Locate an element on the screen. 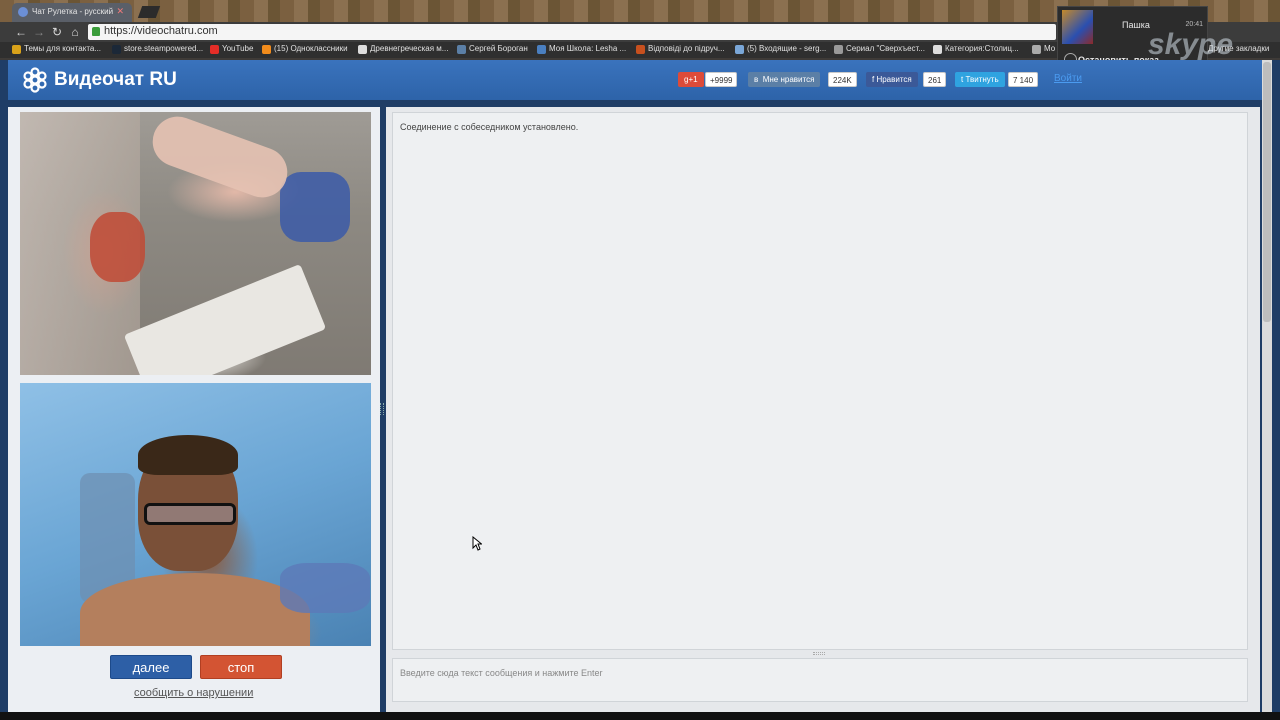  report-link: сообщить о нарушении is located at coordinates (193, 693).